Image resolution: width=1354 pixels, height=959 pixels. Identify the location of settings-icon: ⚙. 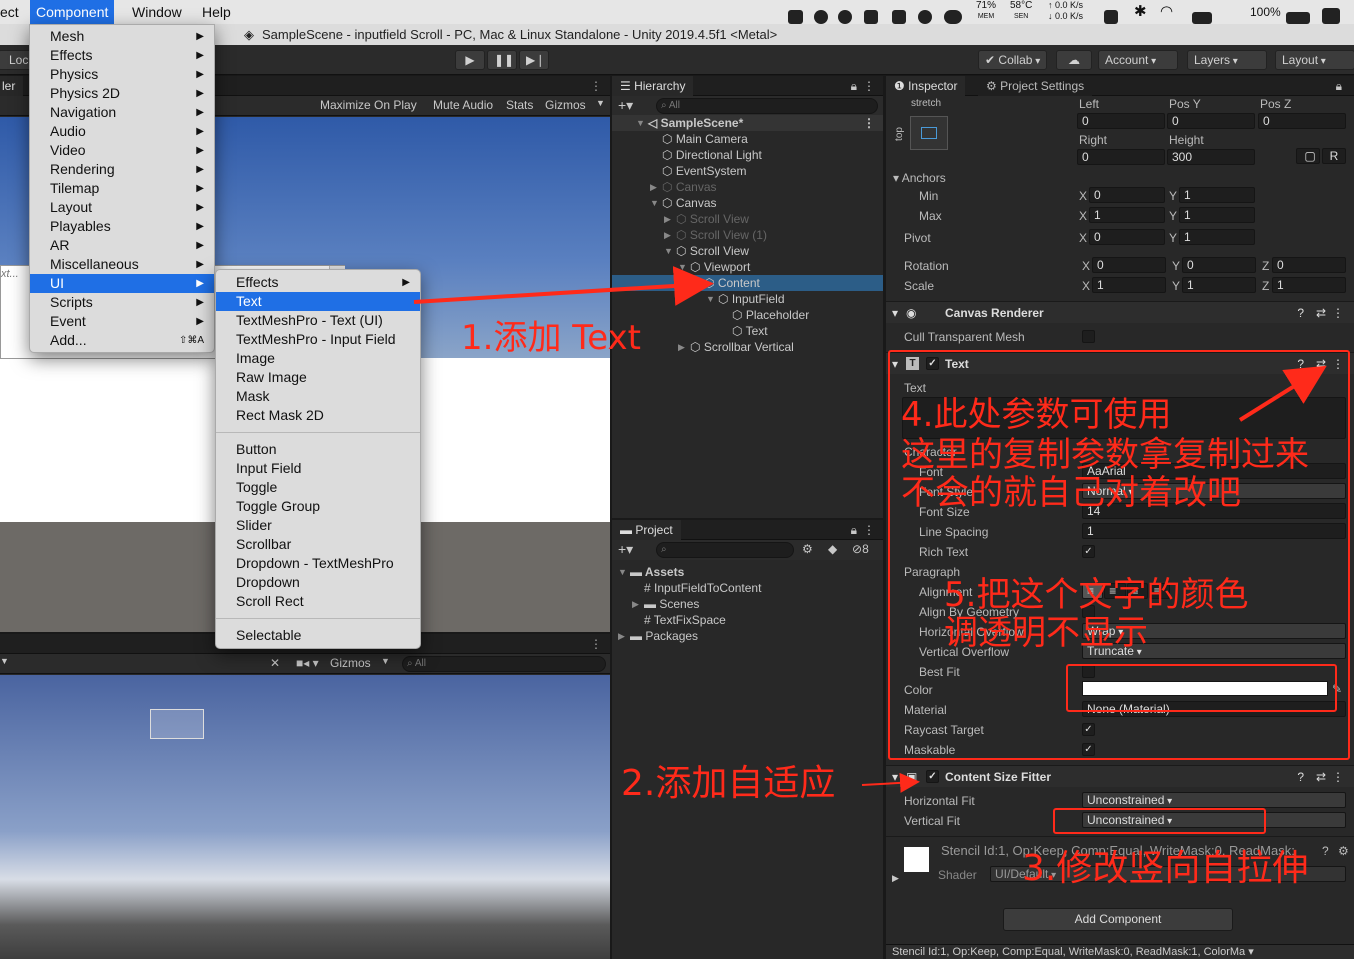
(1343, 851).